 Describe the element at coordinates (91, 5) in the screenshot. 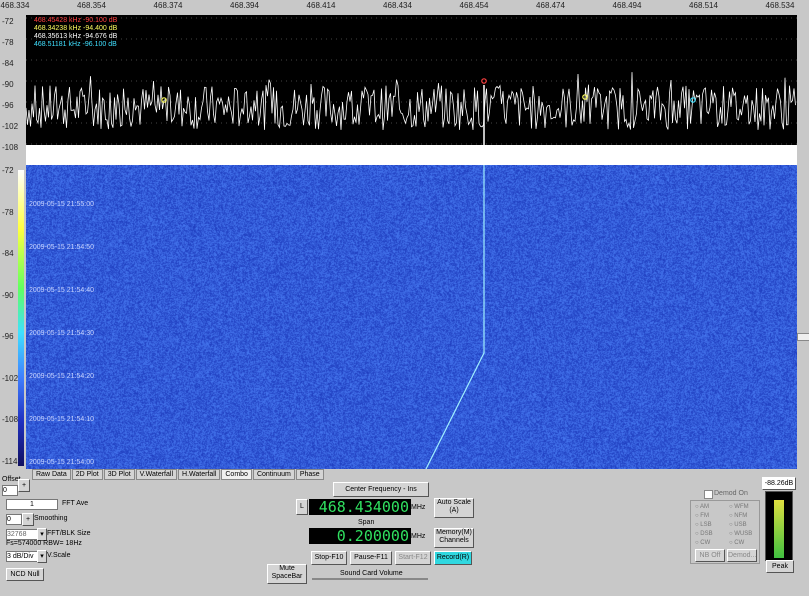

I see `freq-tick-label: 468.354` at that location.